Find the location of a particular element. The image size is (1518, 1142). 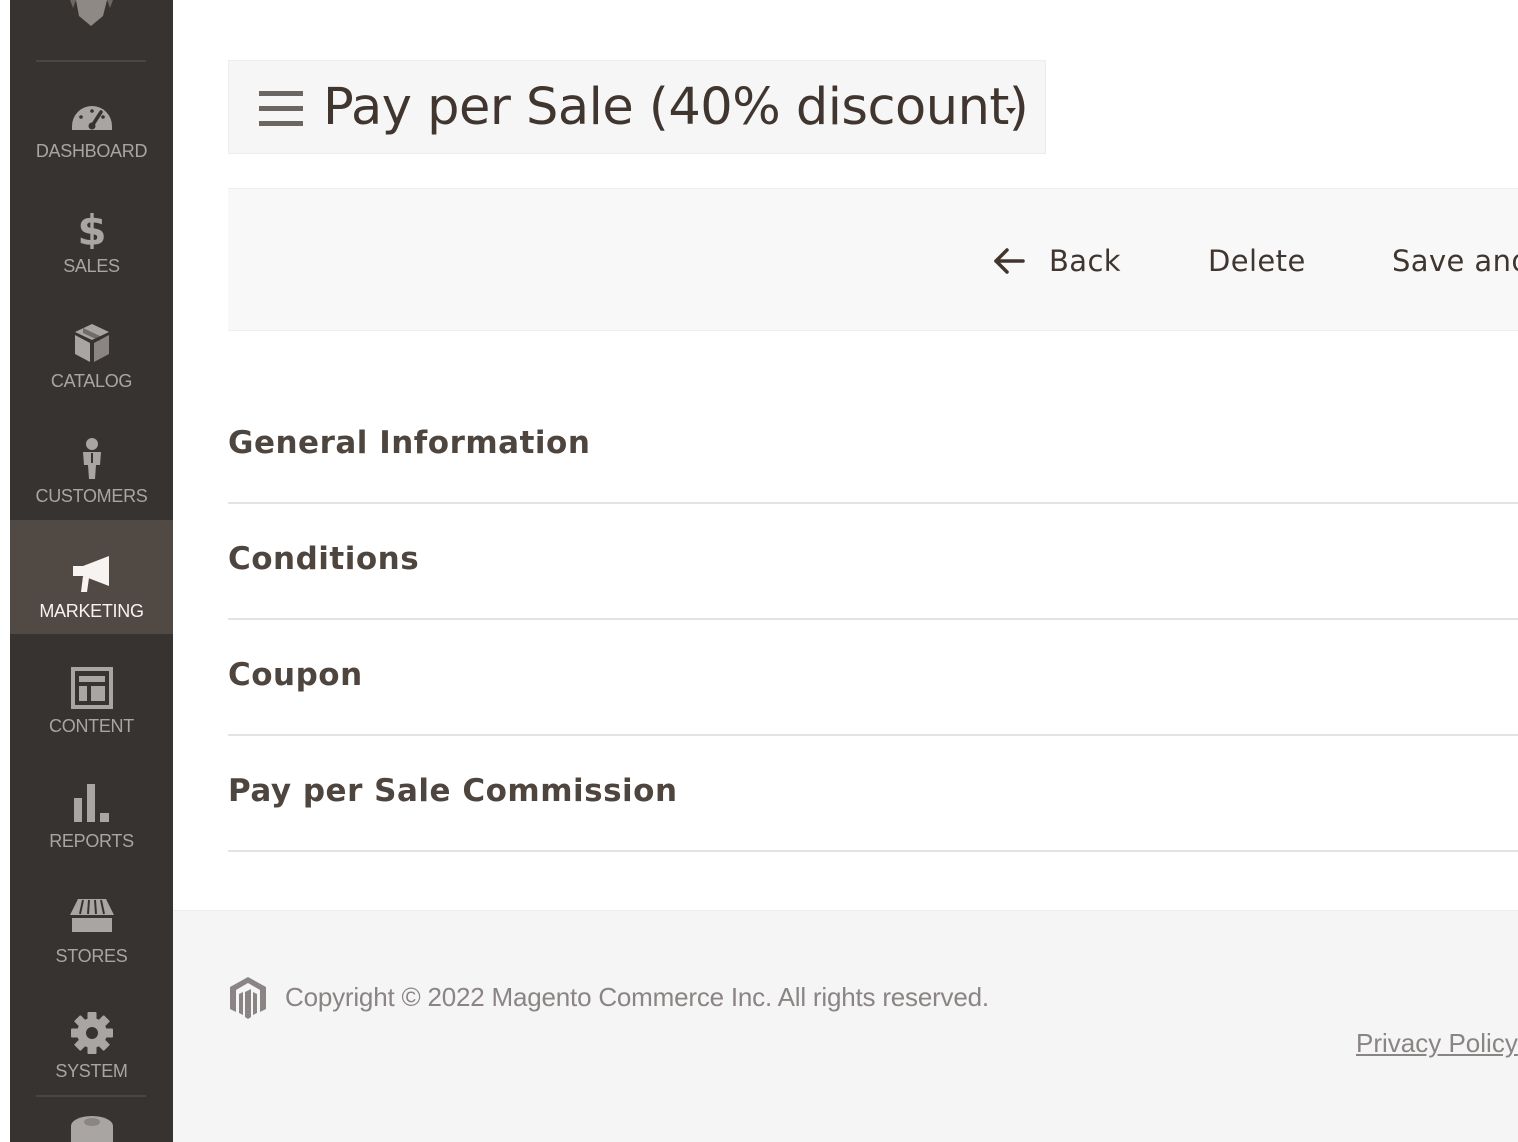

layout-icon is located at coordinates (92, 688).